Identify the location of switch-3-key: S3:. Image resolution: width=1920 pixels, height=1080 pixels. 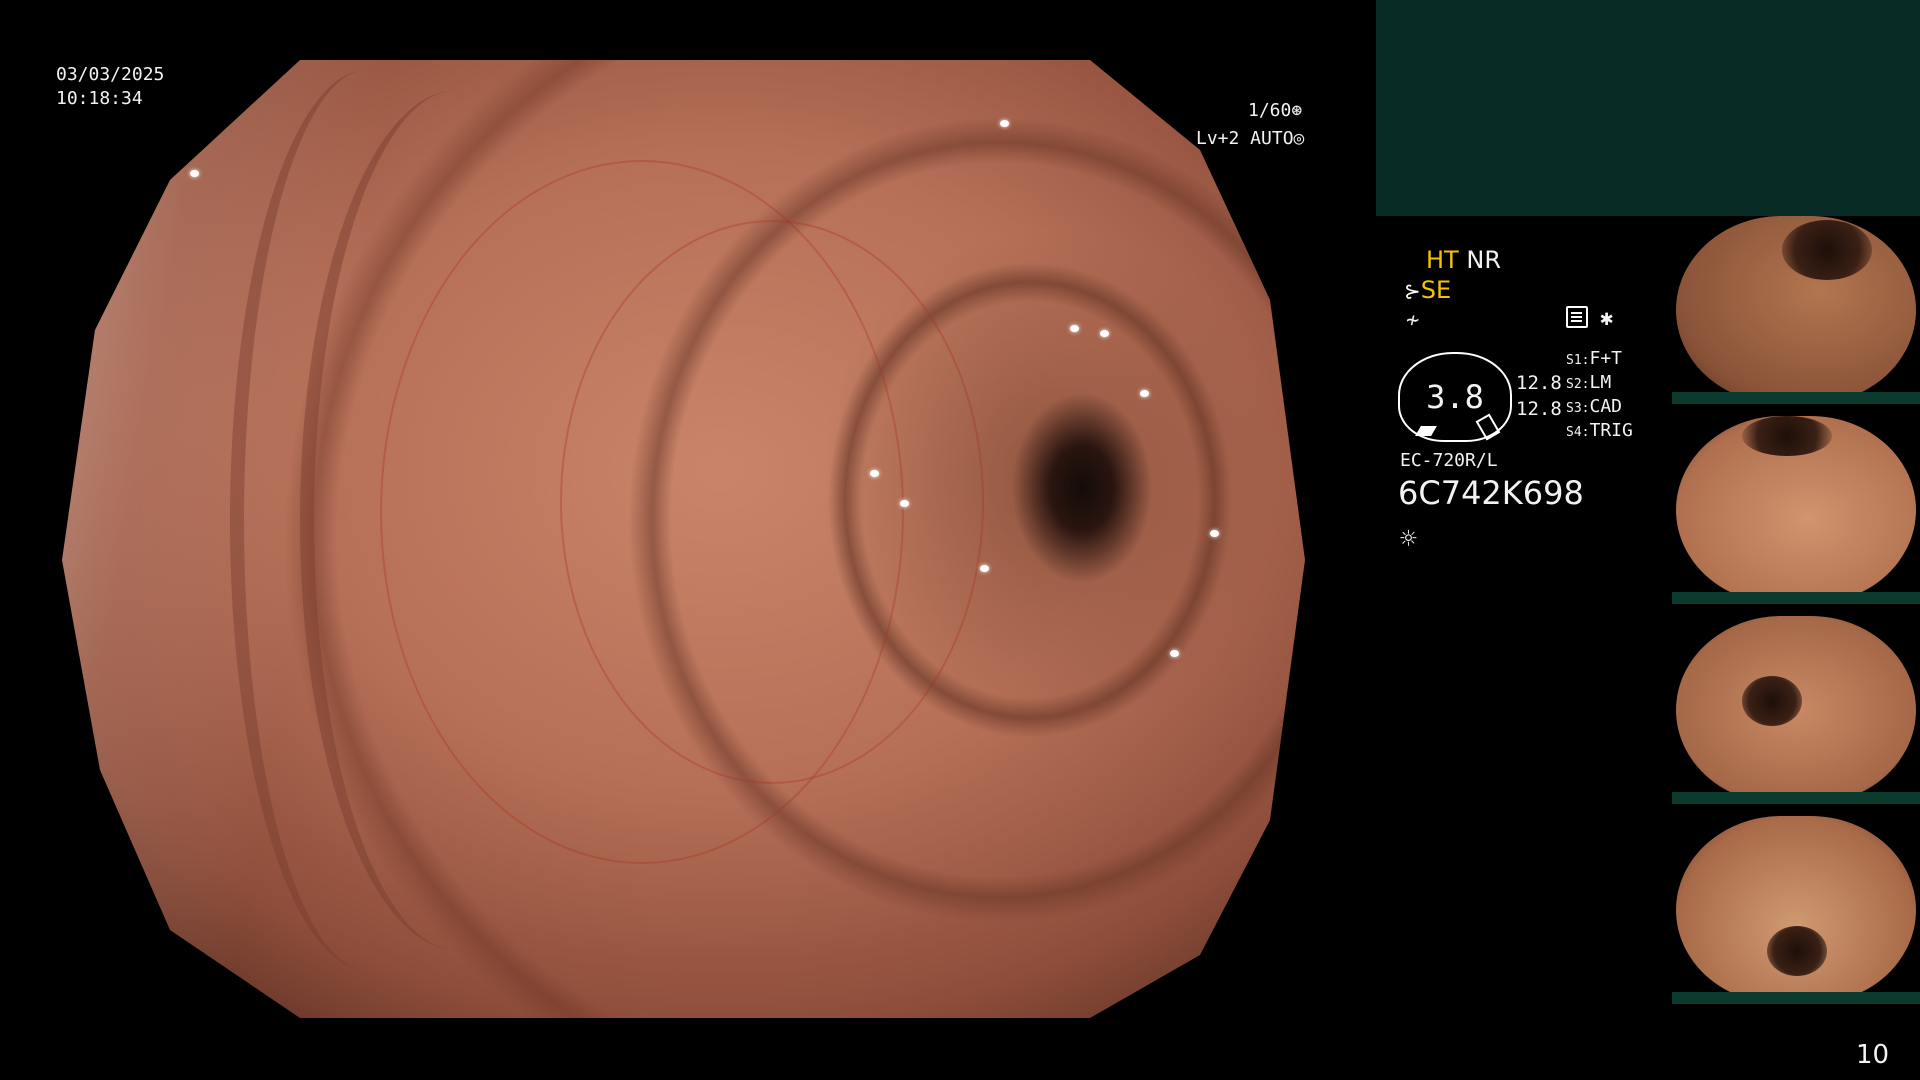
(1578, 408).